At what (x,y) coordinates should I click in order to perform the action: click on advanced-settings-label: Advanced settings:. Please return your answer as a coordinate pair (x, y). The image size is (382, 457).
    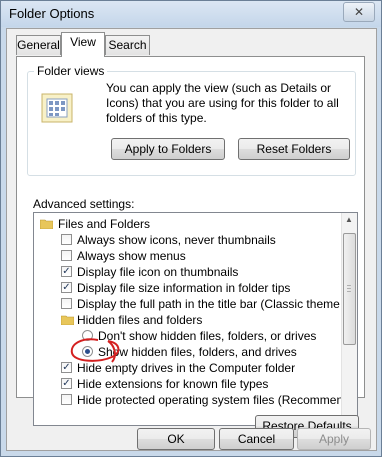
    Looking at the image, I should click on (84, 204).